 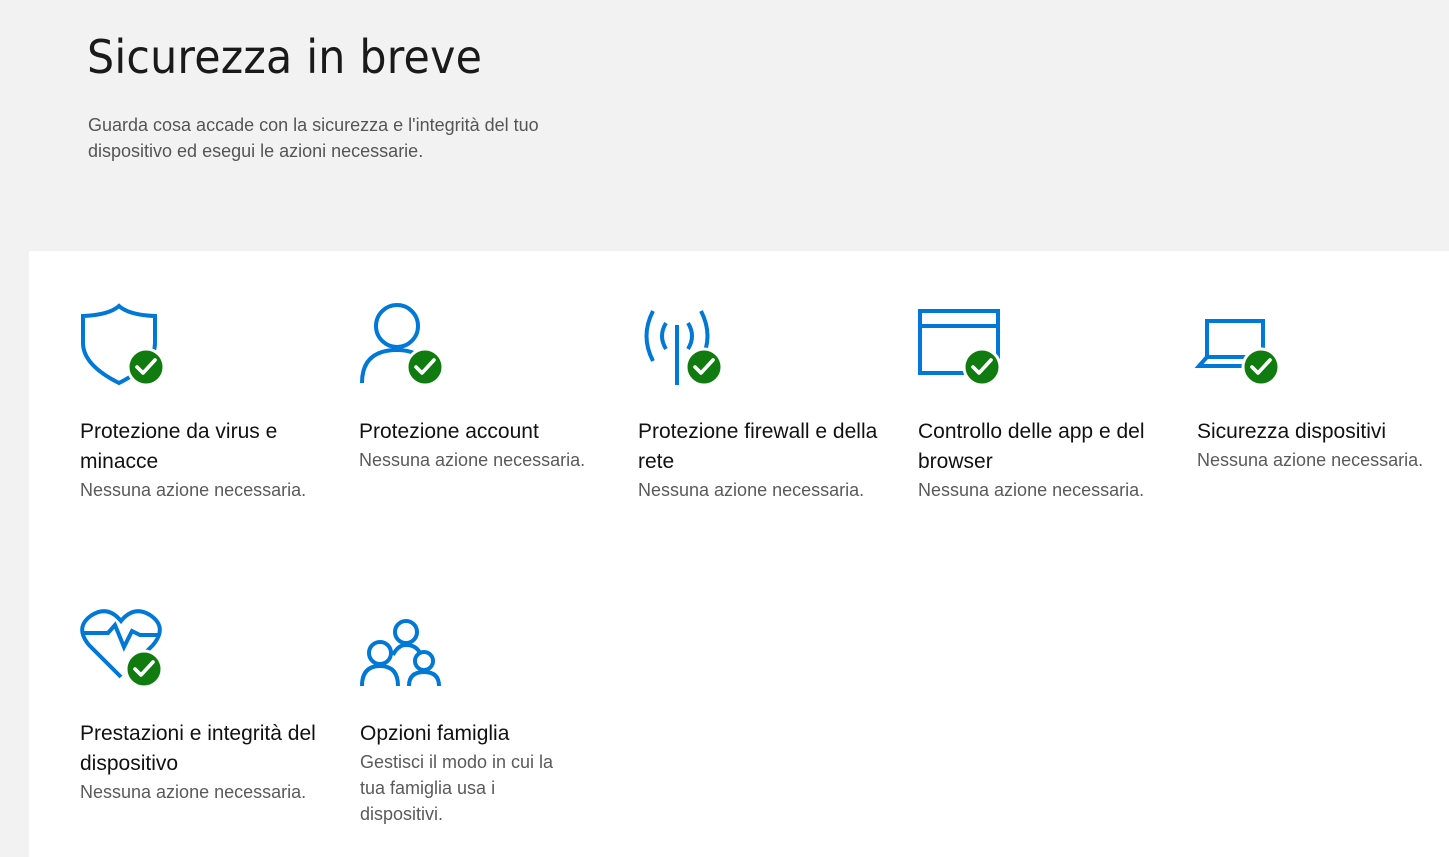 What do you see at coordinates (449, 431) in the screenshot?
I see `tile-title: Protezione account` at bounding box center [449, 431].